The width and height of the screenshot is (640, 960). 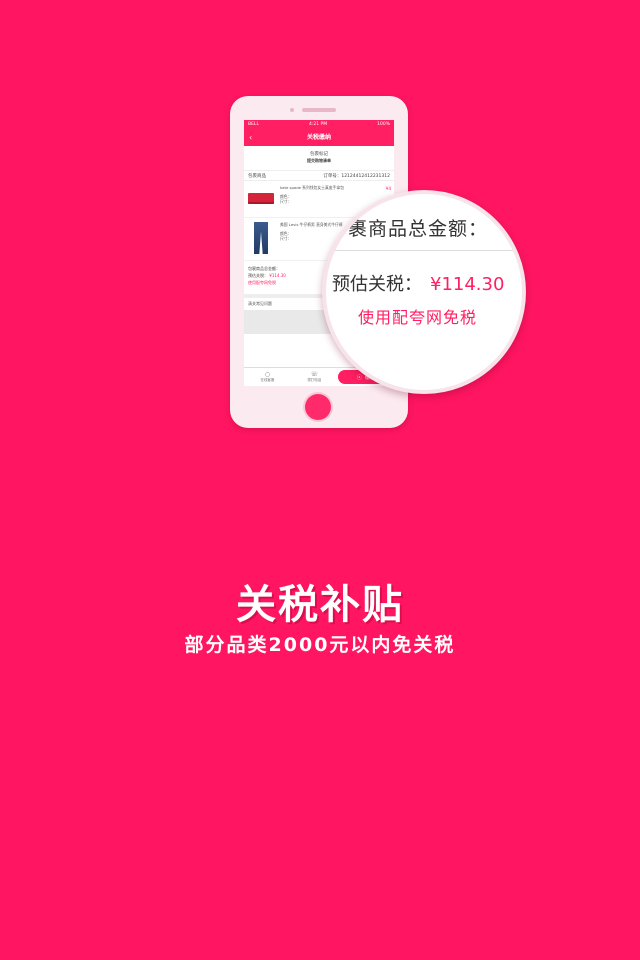 I want to click on order-label: 包裹商品, so click(x=257, y=176).